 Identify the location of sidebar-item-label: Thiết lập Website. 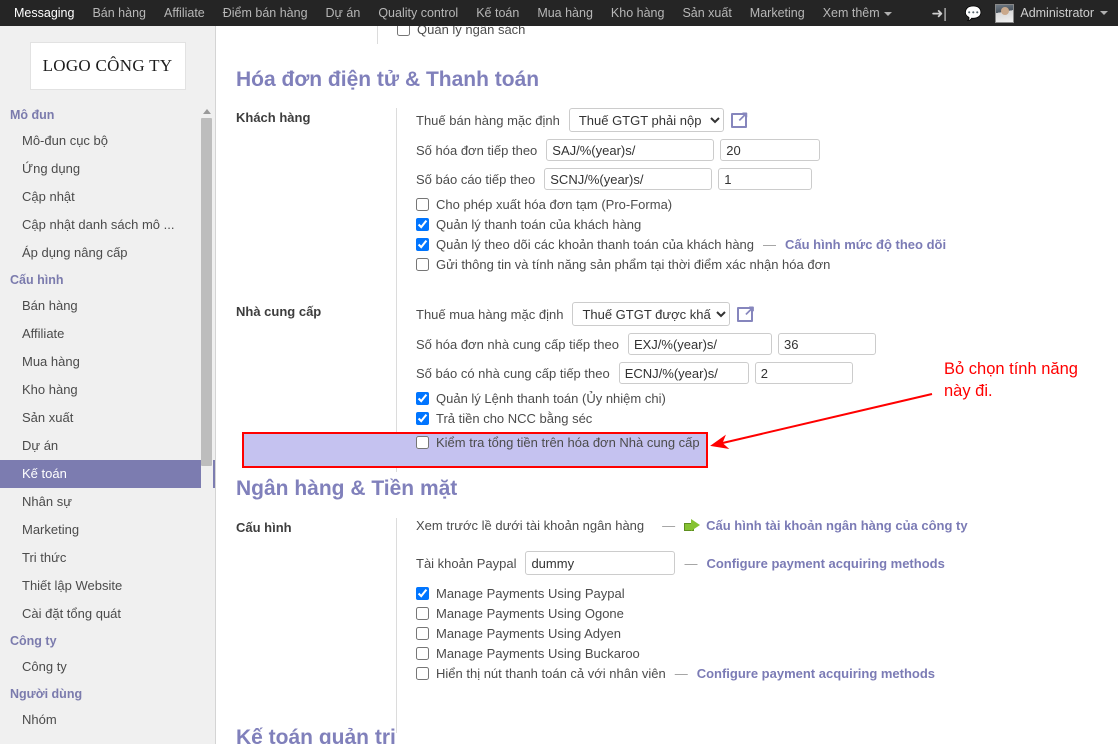
(72, 585).